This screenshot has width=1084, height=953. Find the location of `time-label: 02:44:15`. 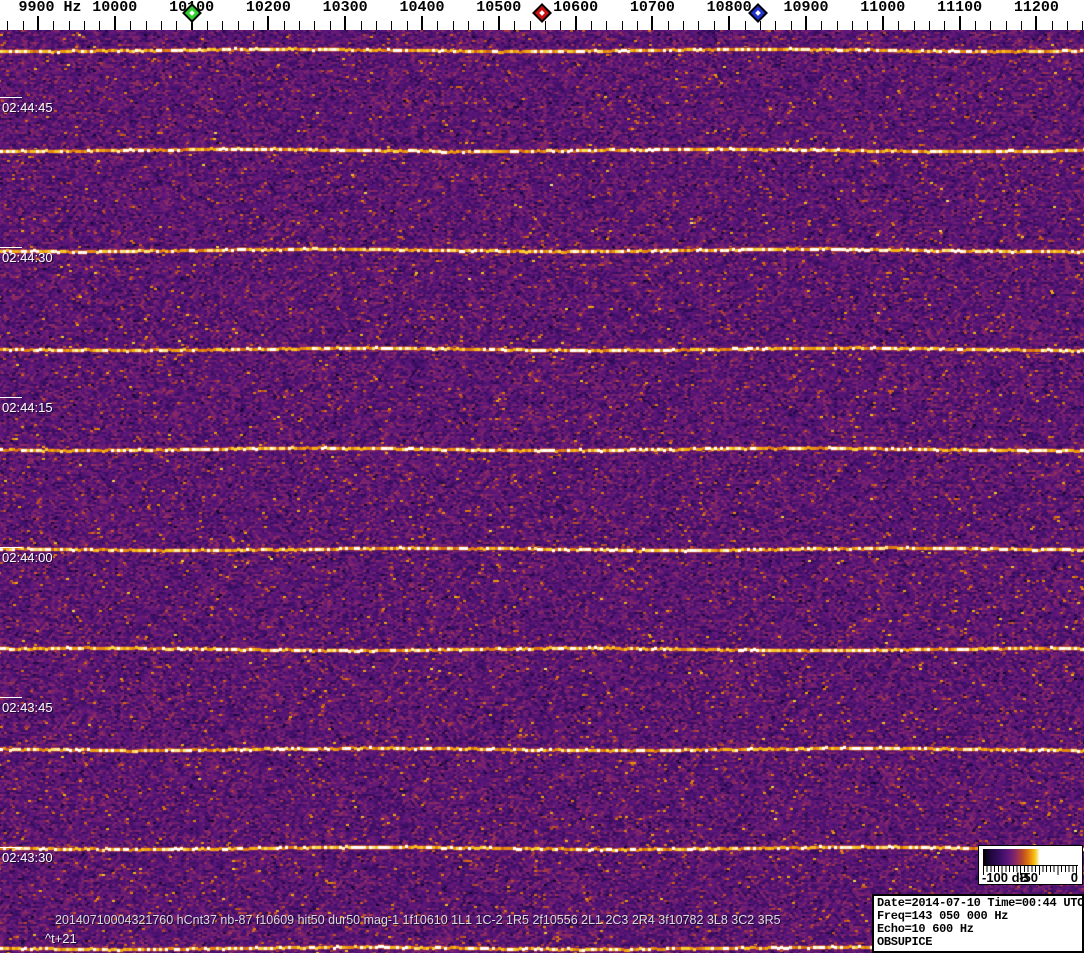

time-label: 02:44:15 is located at coordinates (27, 407).